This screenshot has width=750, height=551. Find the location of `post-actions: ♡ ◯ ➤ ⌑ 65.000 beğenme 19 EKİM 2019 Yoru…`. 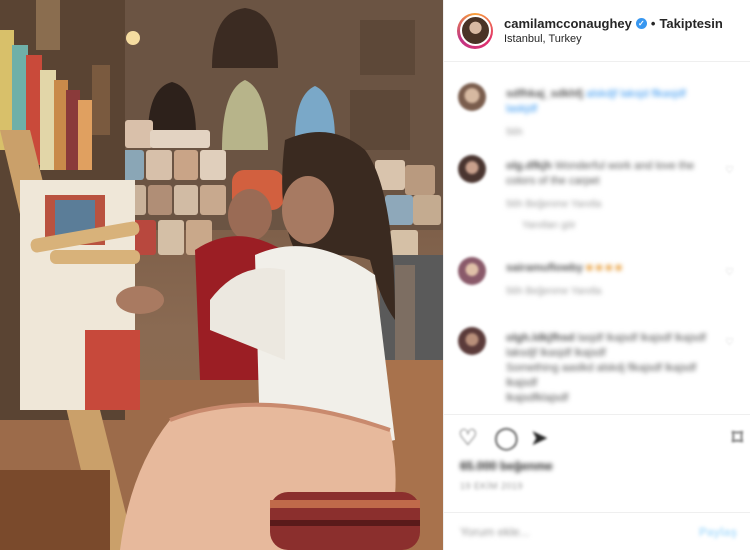

post-actions: ♡ ◯ ➤ ⌑ 65.000 beğenme 19 EKİM 2019 Yoru… is located at coordinates (597, 482).